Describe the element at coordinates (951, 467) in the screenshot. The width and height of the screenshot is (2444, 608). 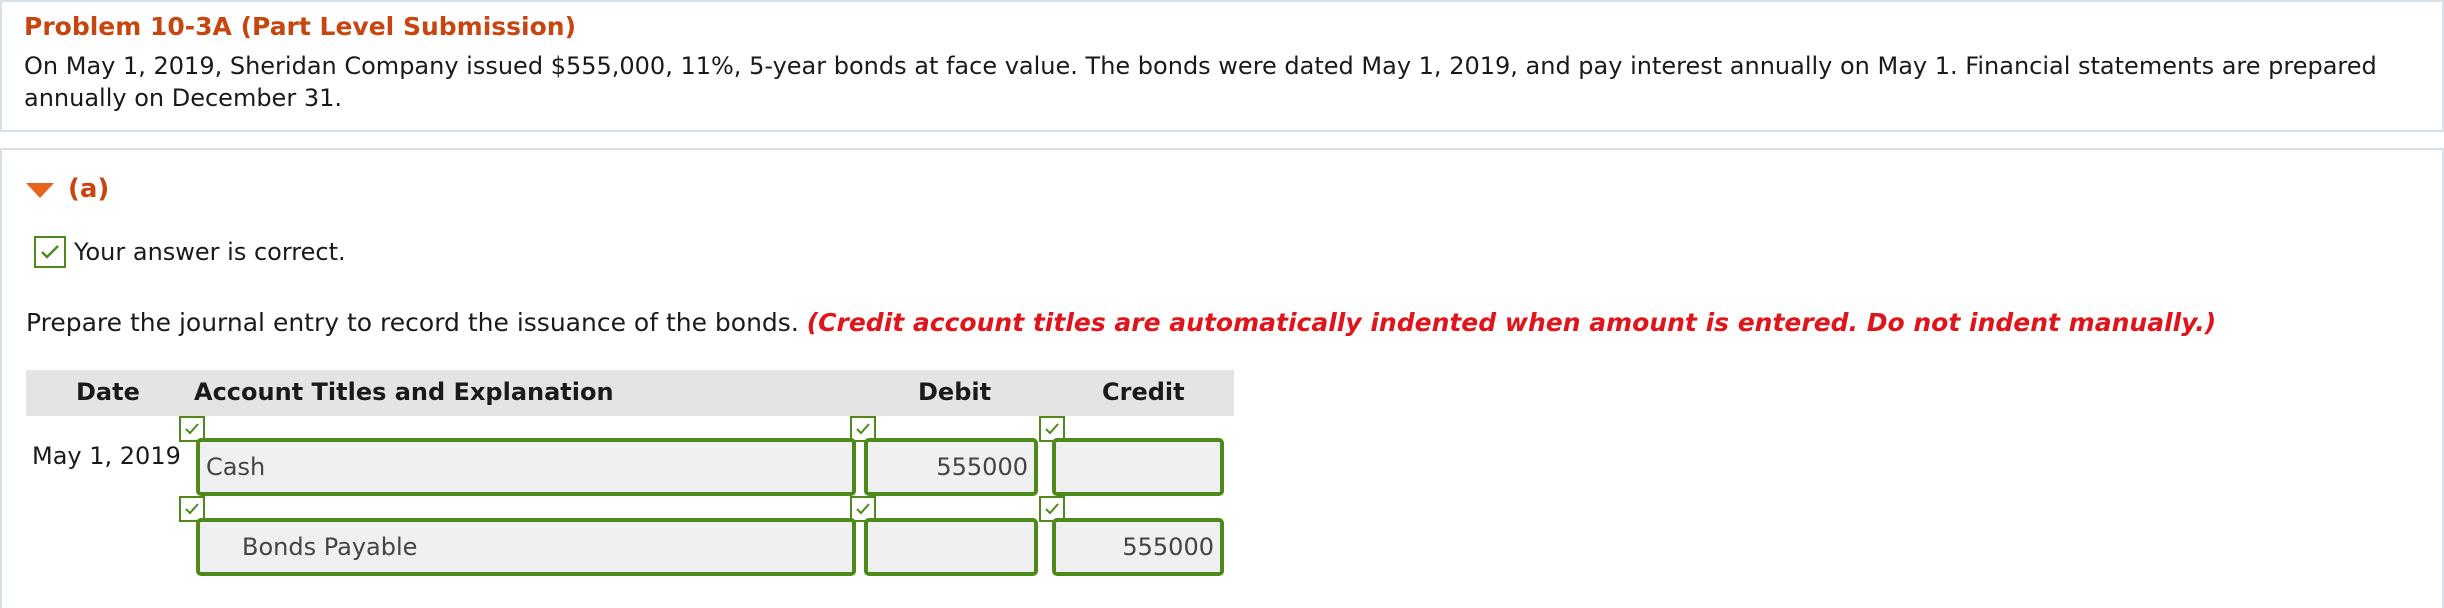
I see `debit-input: 555000` at that location.